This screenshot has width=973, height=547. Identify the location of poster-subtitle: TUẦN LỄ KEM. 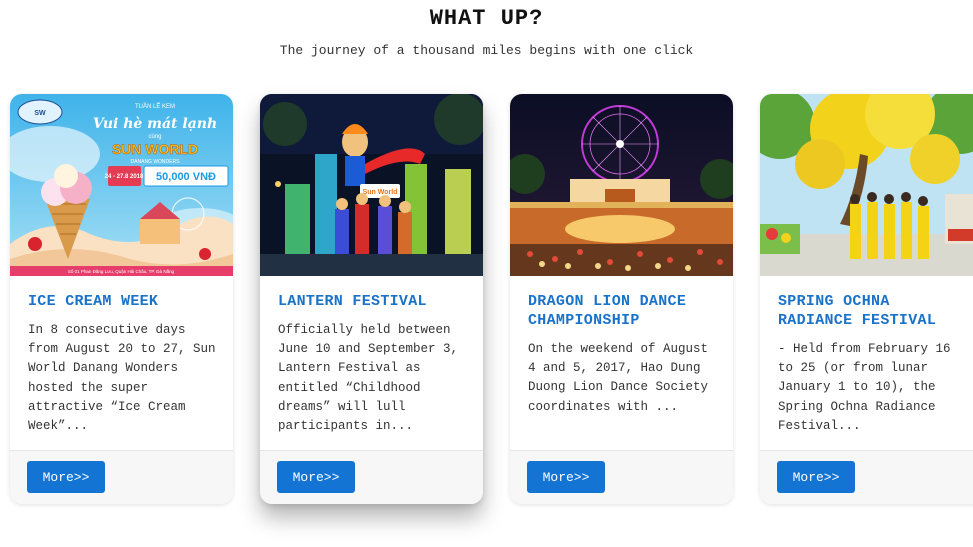
(155, 106).